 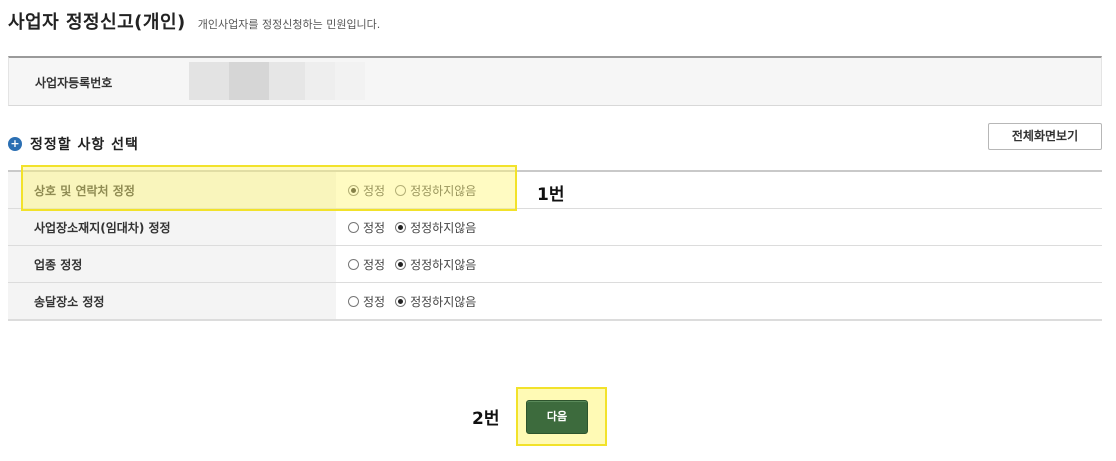 What do you see at coordinates (1045, 136) in the screenshot?
I see `fullscreen-view-button: 전체화면보기` at bounding box center [1045, 136].